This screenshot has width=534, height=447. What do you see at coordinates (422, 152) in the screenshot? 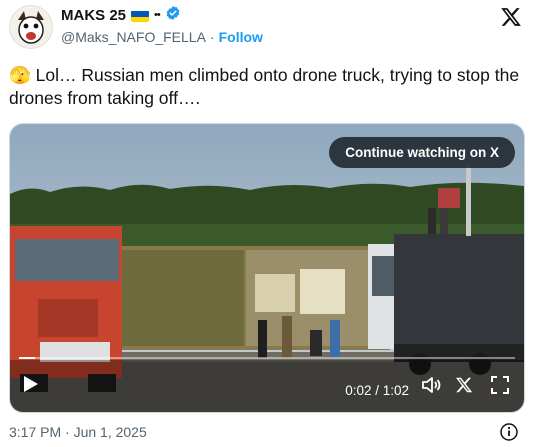
I see `continue-watching-button: Continue watching on X` at bounding box center [422, 152].